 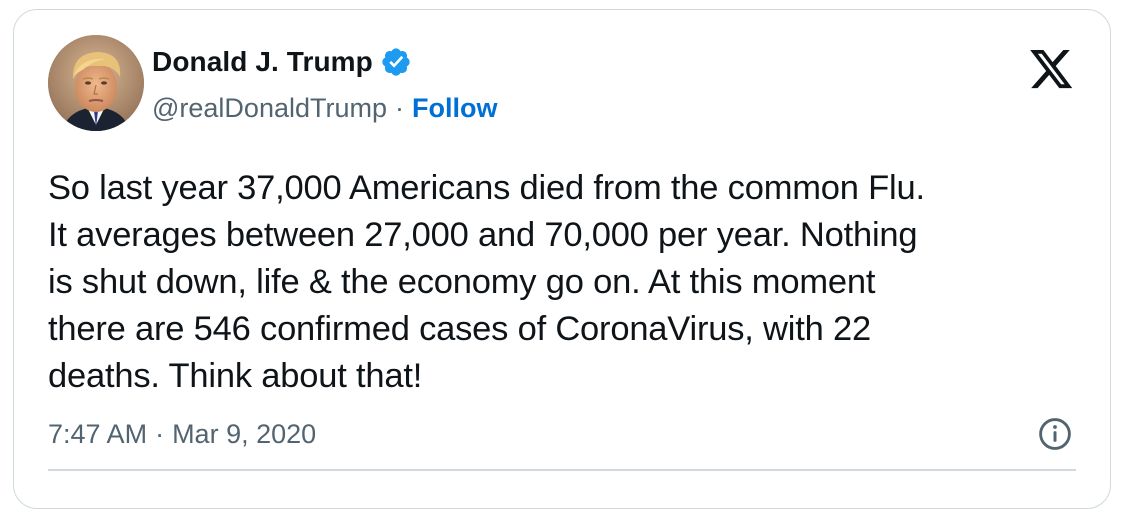 I want to click on avatar, so click(x=96, y=83).